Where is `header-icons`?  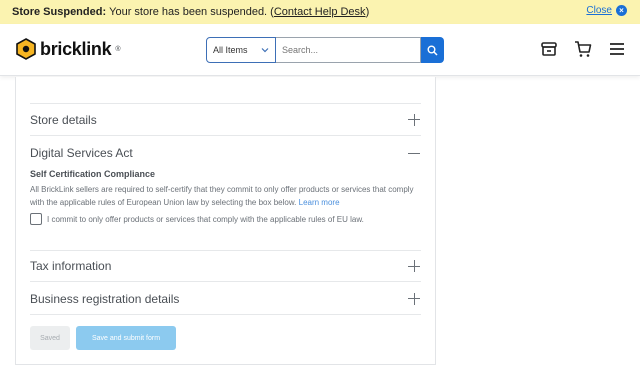 header-icons is located at coordinates (583, 49).